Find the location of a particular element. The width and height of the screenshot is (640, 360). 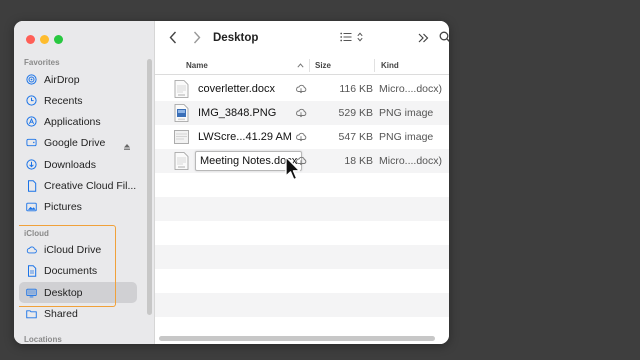

more-toolbar-button is located at coordinates (423, 38).